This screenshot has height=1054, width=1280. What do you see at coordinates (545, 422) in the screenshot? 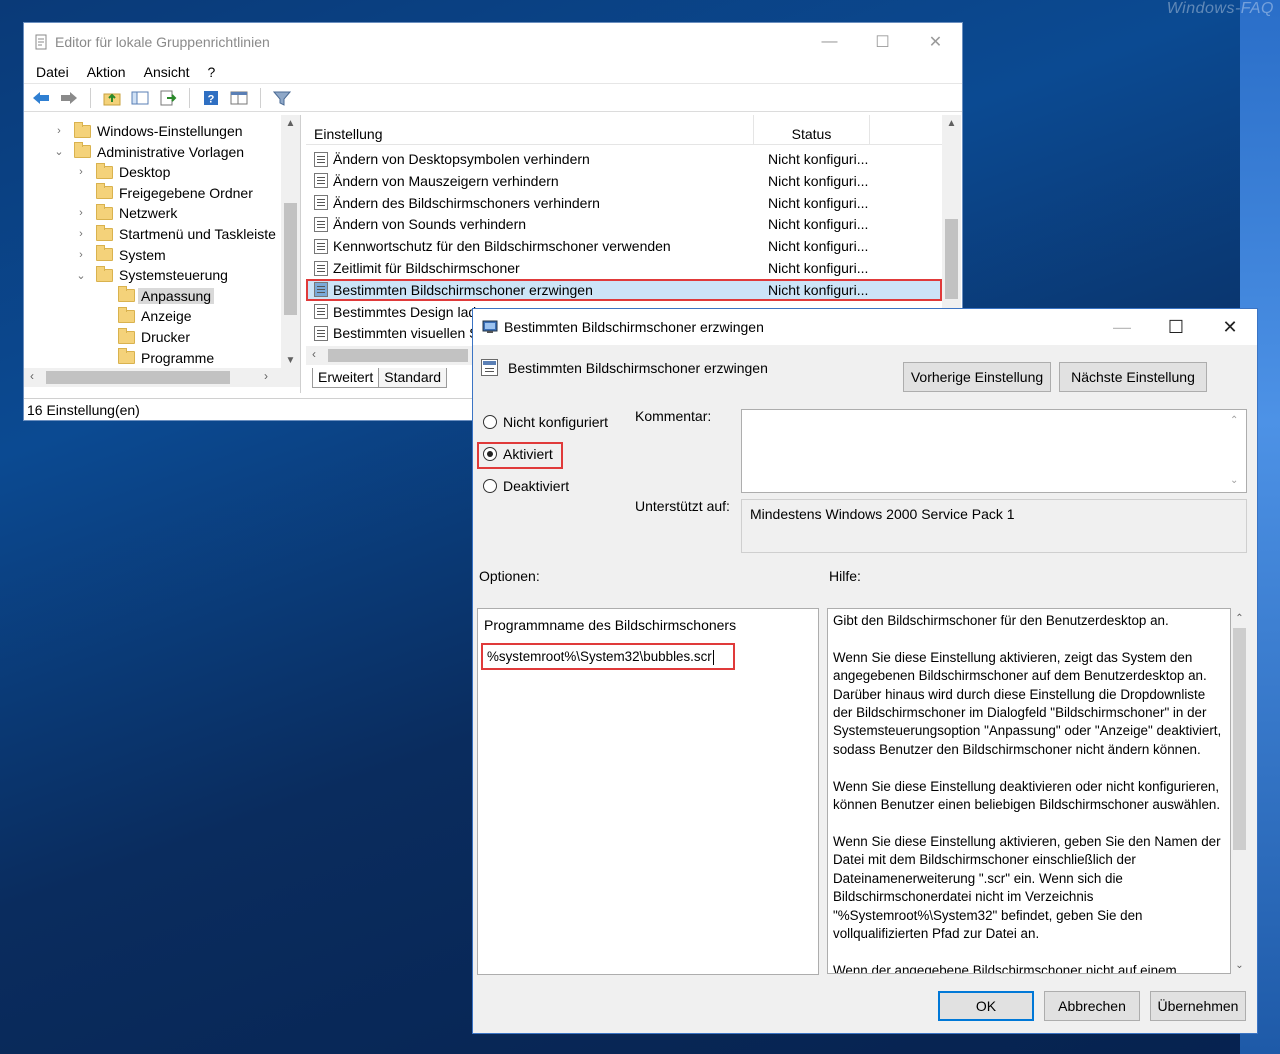
I see `radio-not-configured: Nicht konfiguriert` at bounding box center [545, 422].